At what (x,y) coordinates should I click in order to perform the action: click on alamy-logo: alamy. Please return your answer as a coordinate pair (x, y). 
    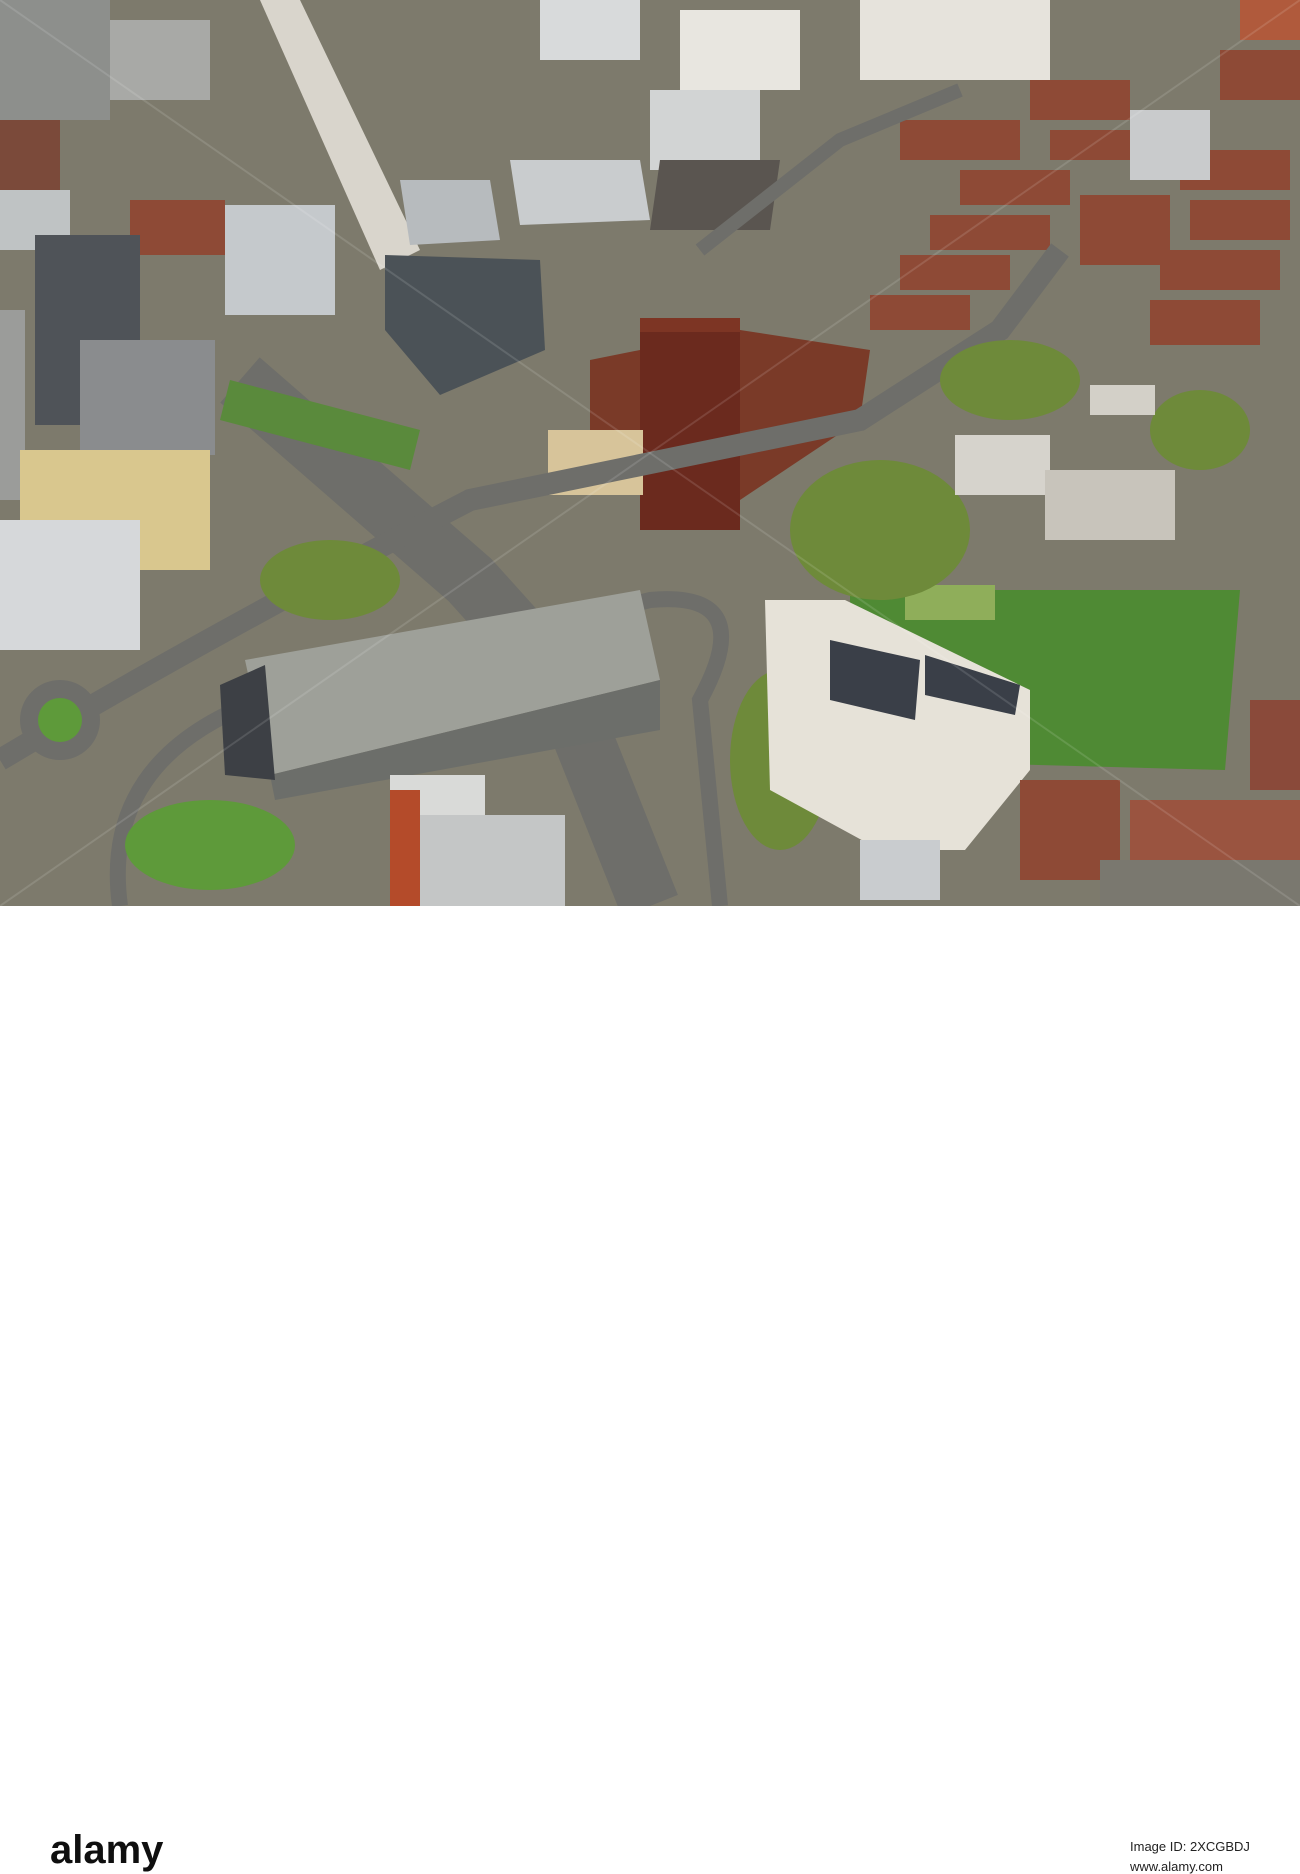
    Looking at the image, I should click on (106, 1850).